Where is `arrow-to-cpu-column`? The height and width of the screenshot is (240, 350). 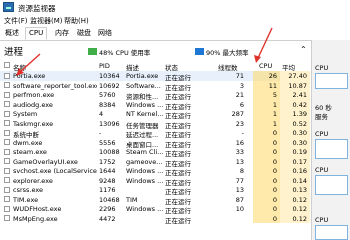 arrow-to-cpu-column is located at coordinates (263, 45).